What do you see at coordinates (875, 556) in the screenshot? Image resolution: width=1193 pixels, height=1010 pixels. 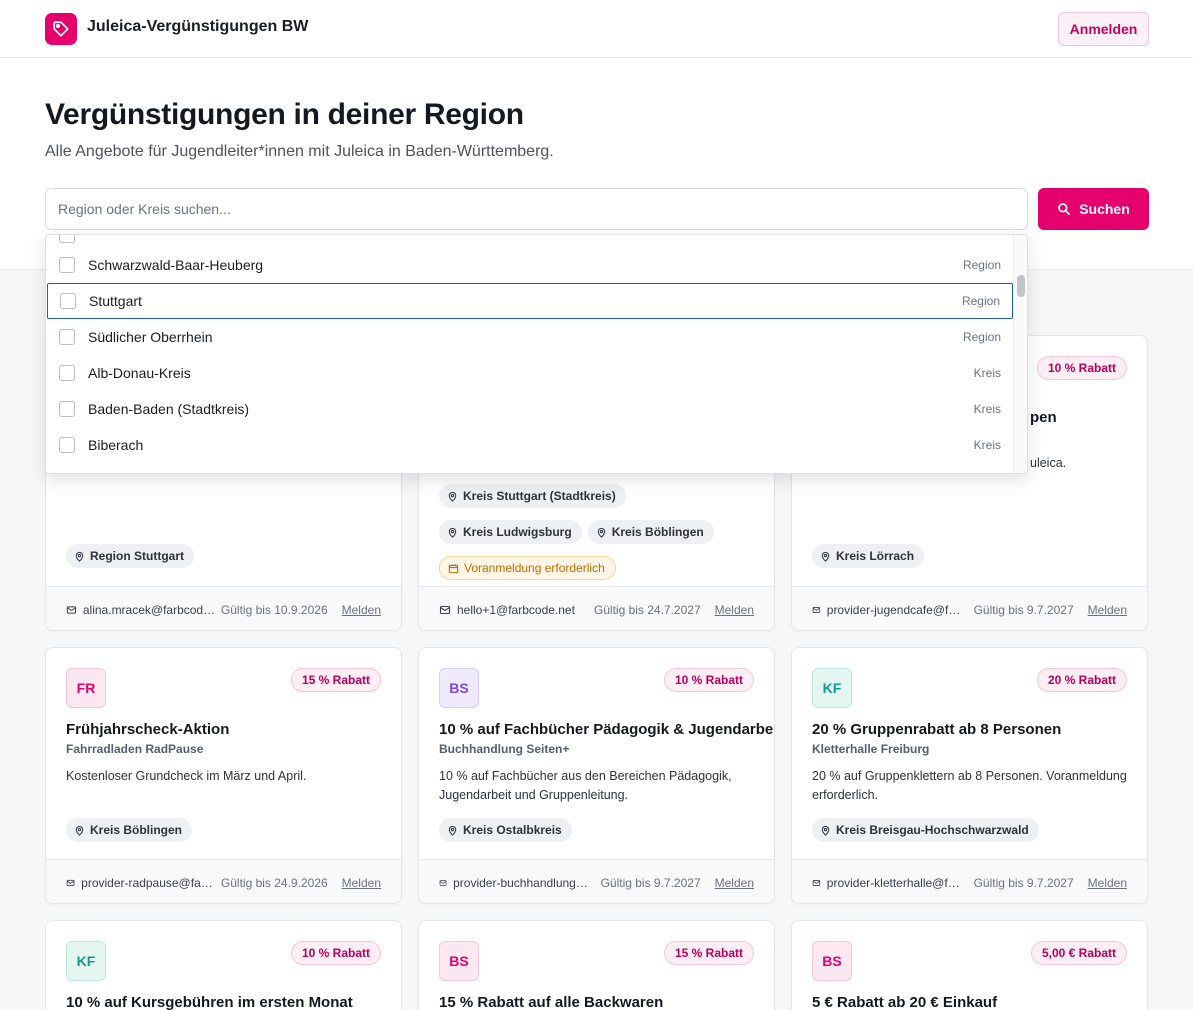 I see `tag-label: Kreis Lörrach` at bounding box center [875, 556].